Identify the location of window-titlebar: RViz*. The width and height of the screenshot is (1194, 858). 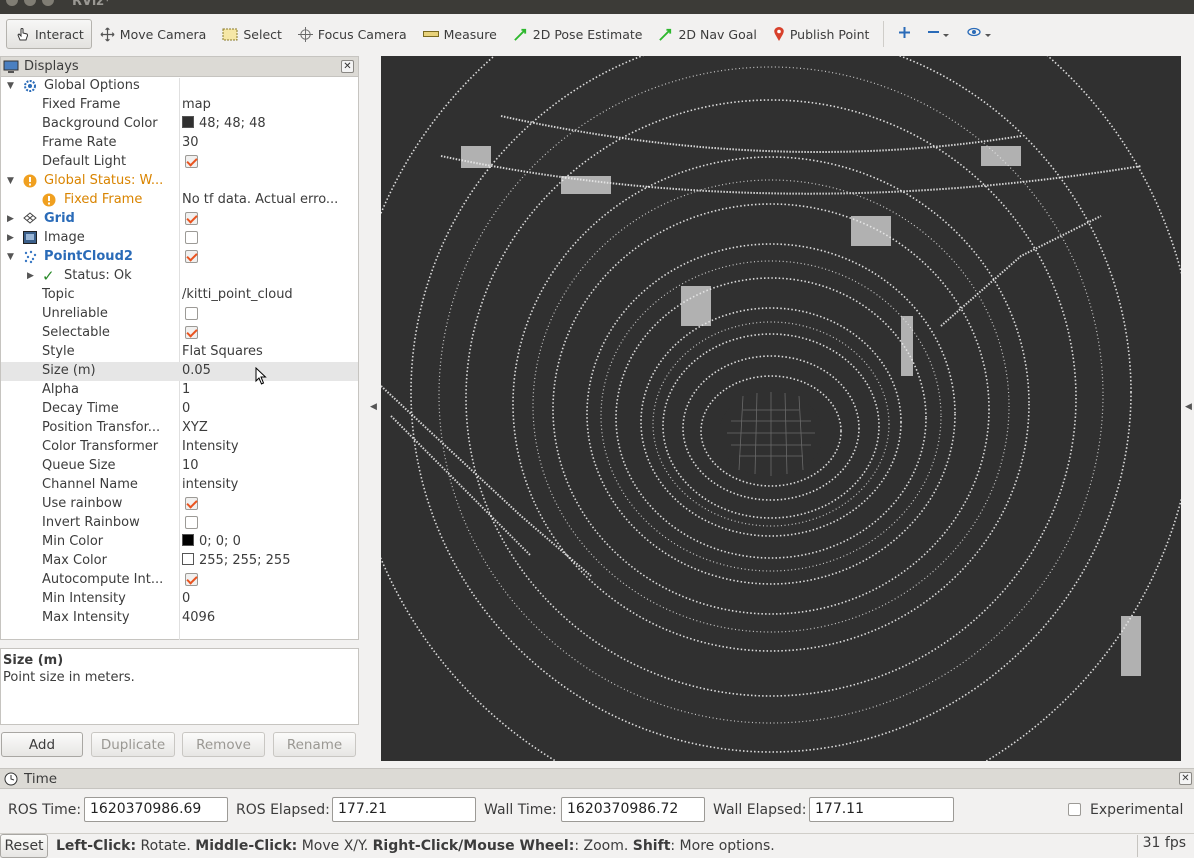
(597, 7).